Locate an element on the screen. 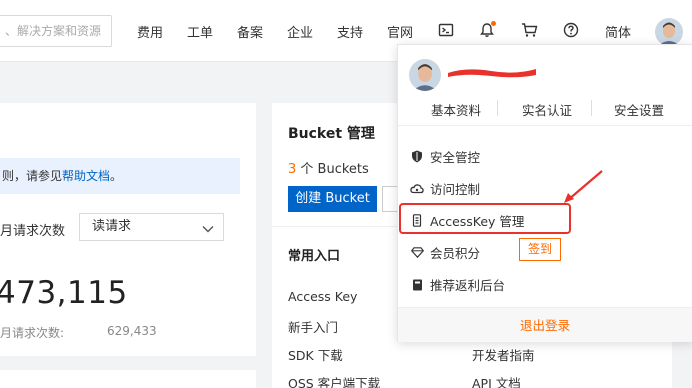 The width and height of the screenshot is (692, 388). annotation-highlight-box is located at coordinates (485, 218).